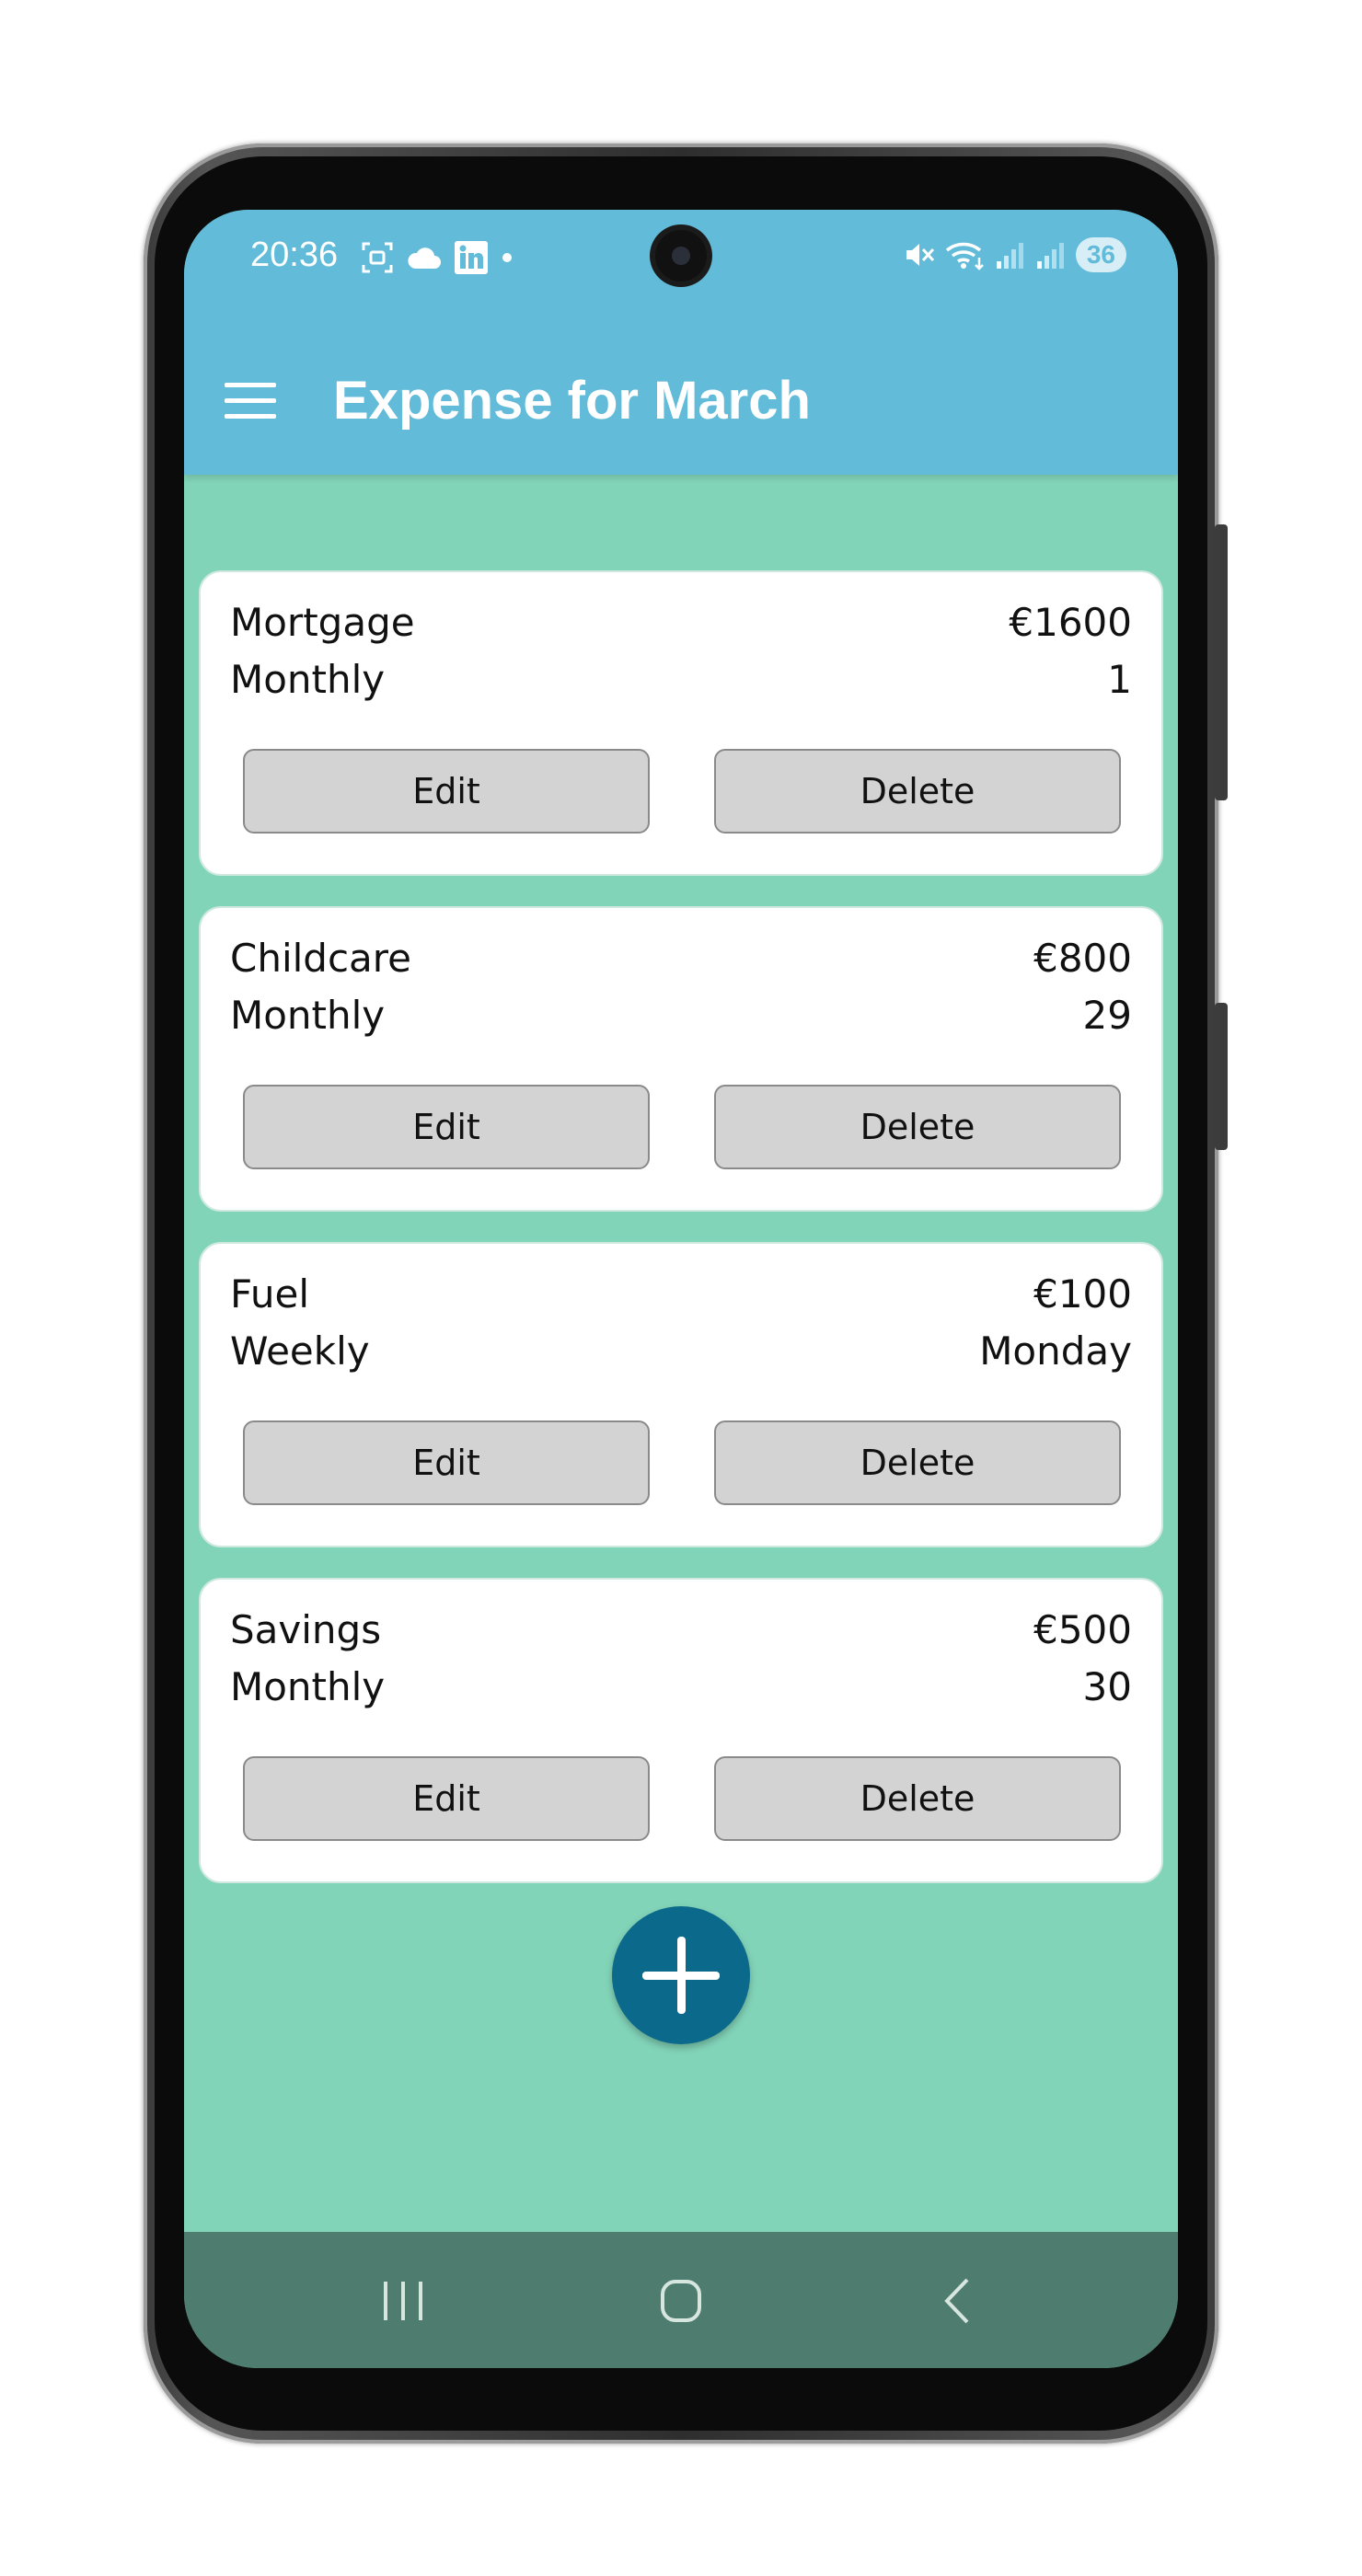  What do you see at coordinates (964, 256) in the screenshot?
I see `wifi-icon` at bounding box center [964, 256].